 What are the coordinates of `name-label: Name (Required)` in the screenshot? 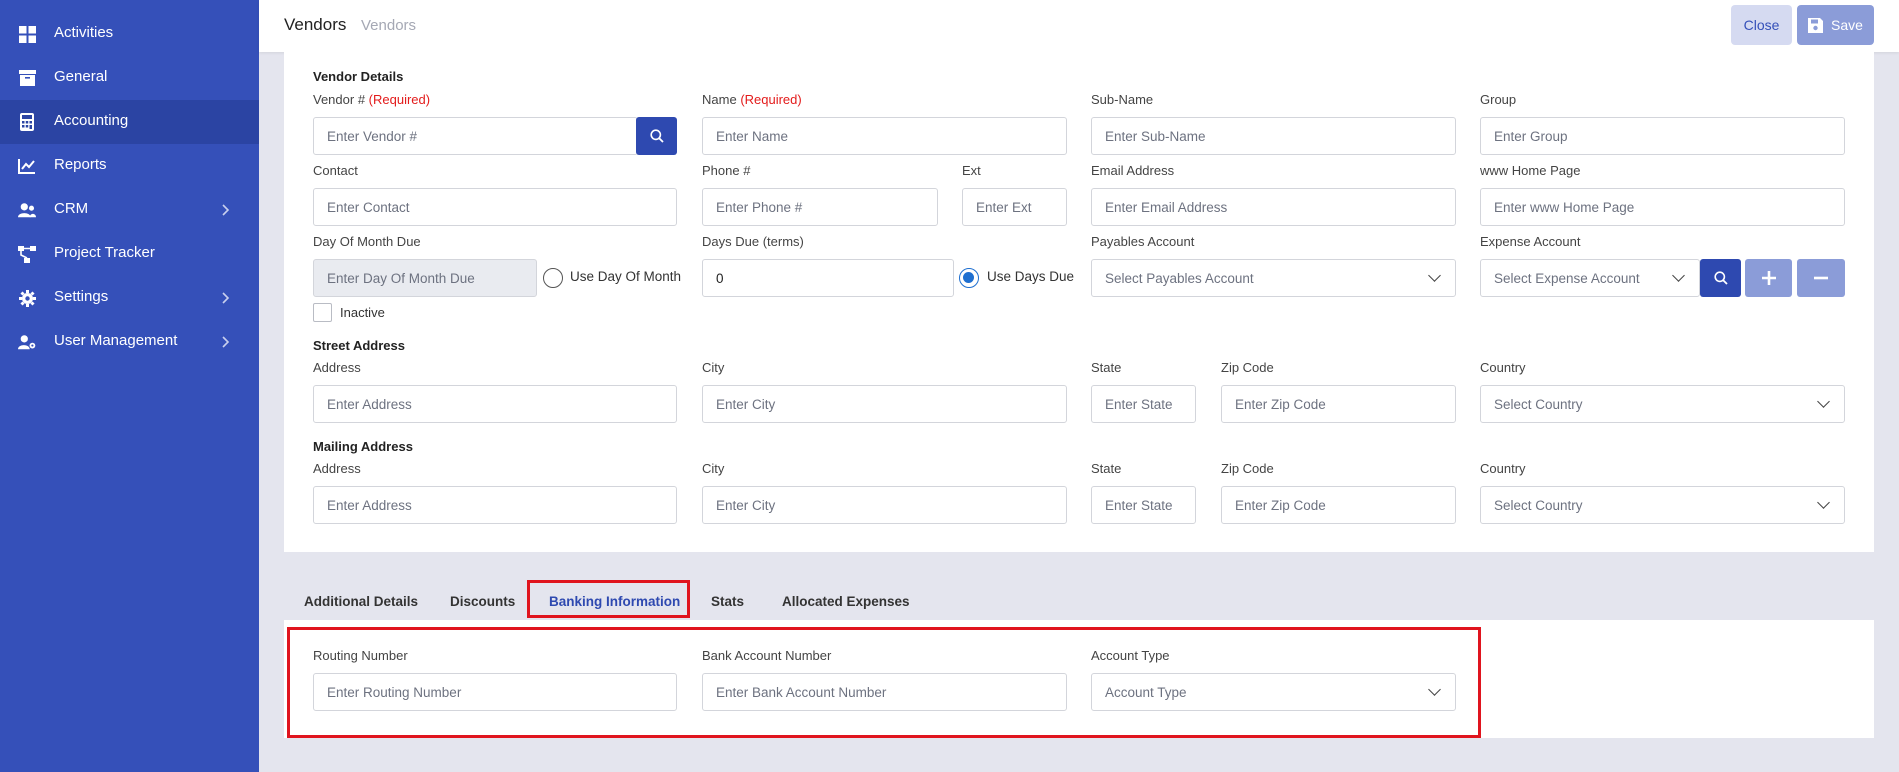 It's located at (752, 99).